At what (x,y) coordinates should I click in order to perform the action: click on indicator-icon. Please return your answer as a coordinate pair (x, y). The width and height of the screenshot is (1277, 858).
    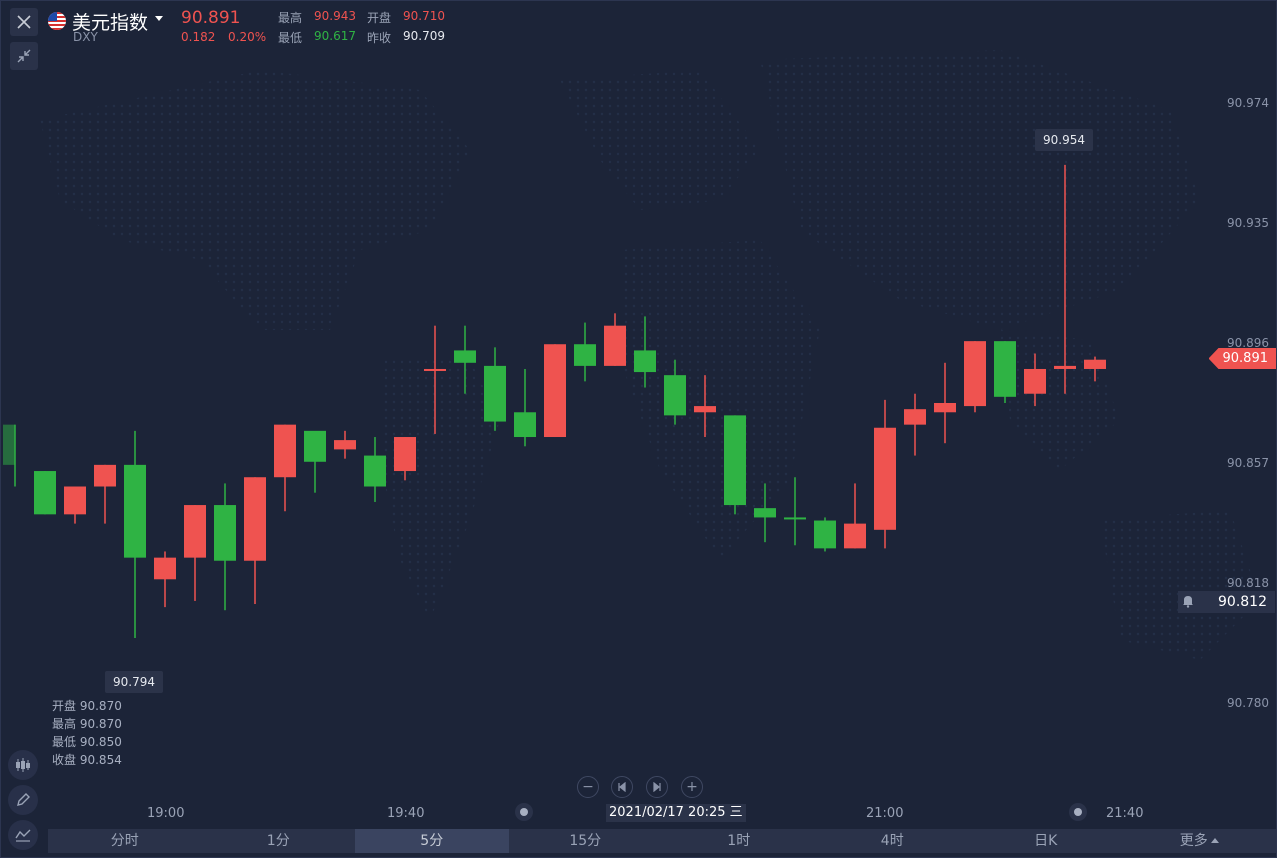
    Looking at the image, I should click on (23, 835).